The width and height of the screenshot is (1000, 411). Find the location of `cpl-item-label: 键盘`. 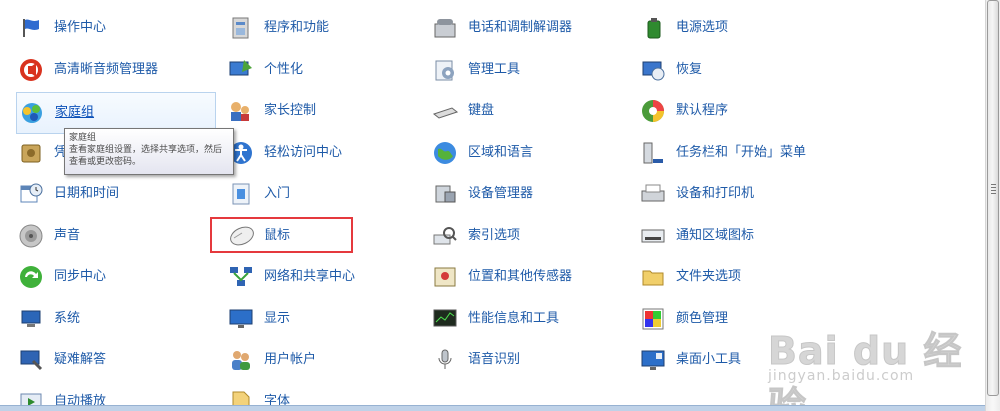

cpl-item-label: 键盘 is located at coordinates (481, 110).